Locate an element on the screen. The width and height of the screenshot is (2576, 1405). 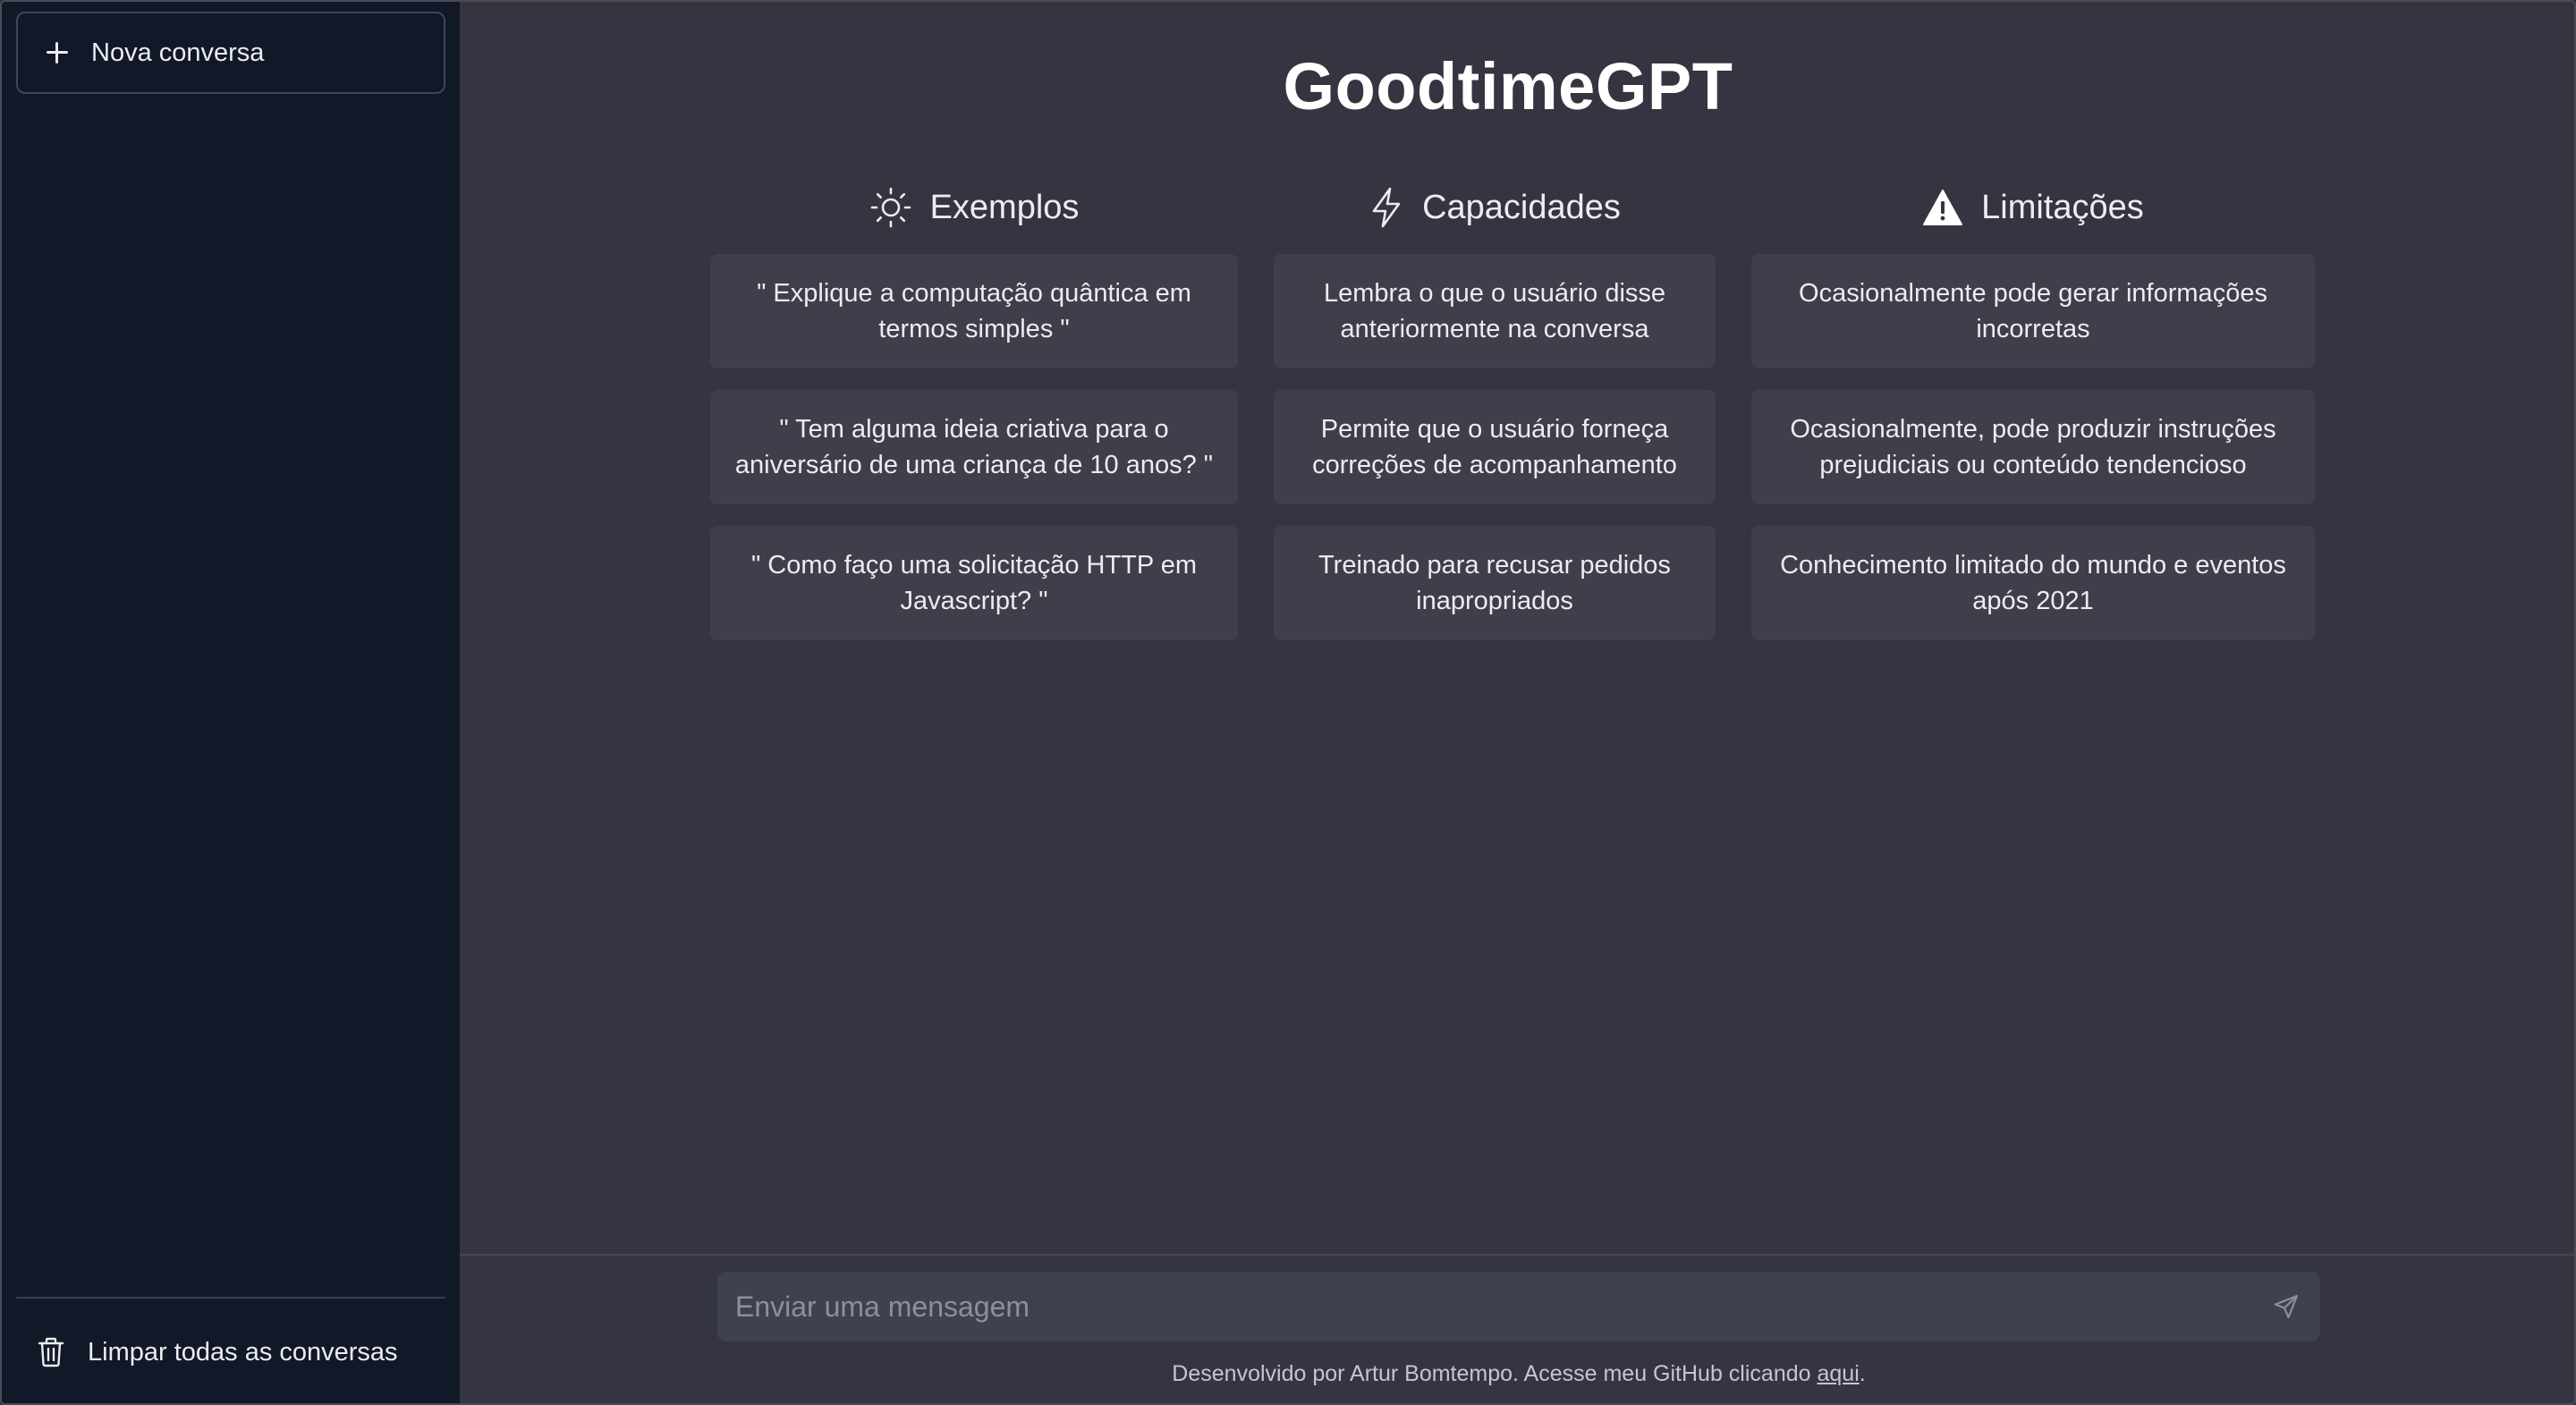
clear-conversations-button: Limpar todas as conversas is located at coordinates (230, 1352).